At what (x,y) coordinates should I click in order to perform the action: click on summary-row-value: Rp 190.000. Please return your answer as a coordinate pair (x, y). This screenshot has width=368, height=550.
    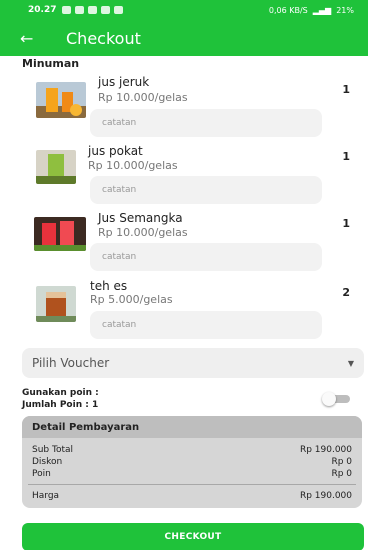
    Looking at the image, I should click on (325, 450).